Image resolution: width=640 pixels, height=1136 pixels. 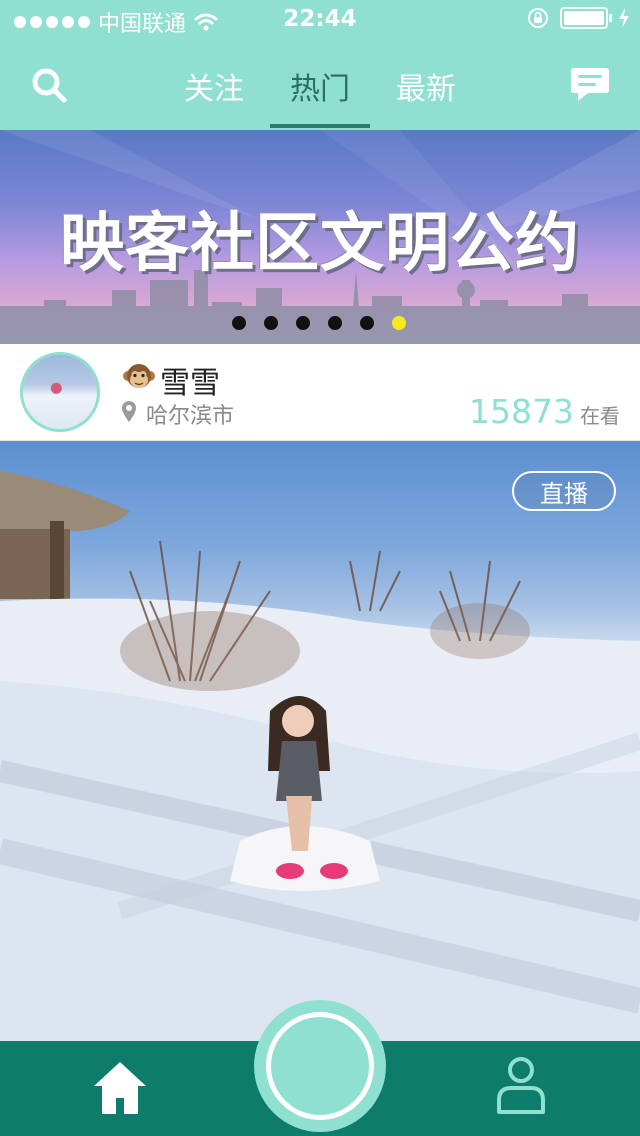 What do you see at coordinates (624, 18) in the screenshot?
I see `charging-bolt-icon` at bounding box center [624, 18].